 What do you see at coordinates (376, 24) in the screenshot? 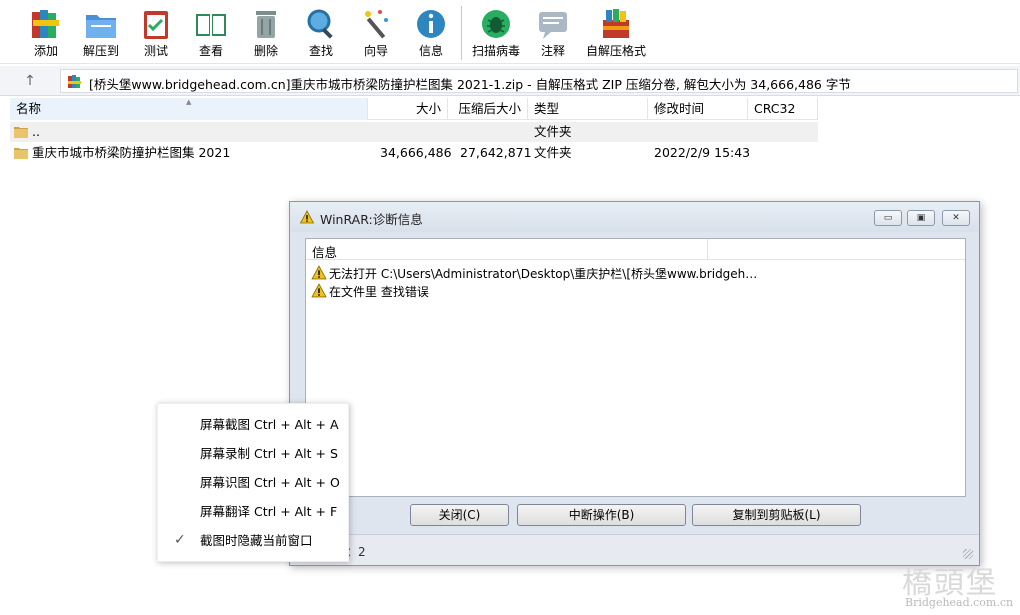
I see `wand-wizard-icon` at bounding box center [376, 24].